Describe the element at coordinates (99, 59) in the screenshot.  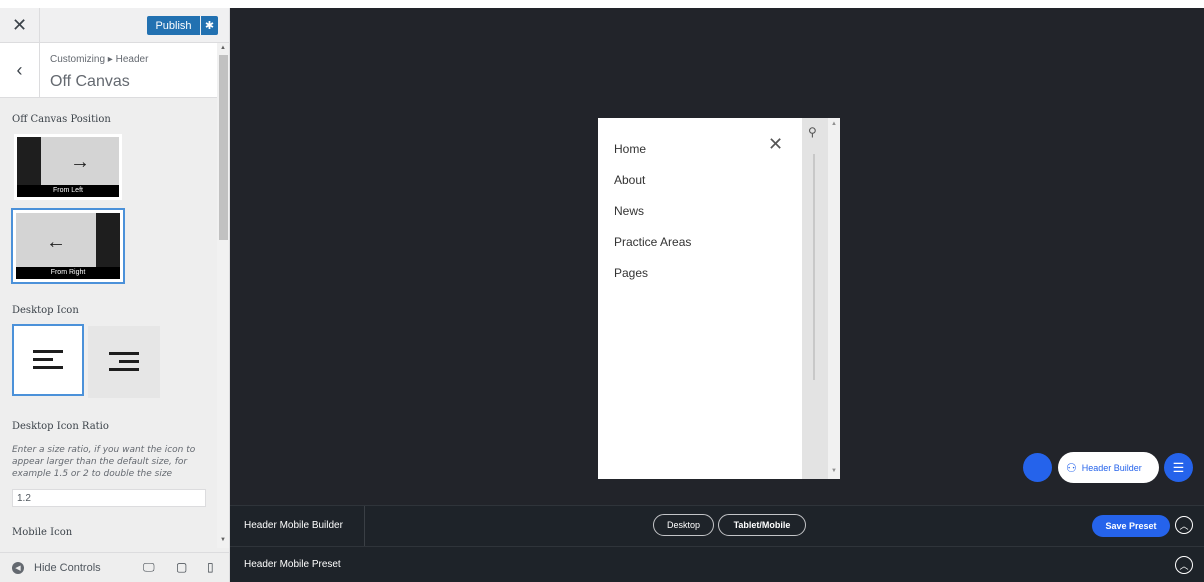
I see `breadcrumb: Customizing ▸ Header` at that location.